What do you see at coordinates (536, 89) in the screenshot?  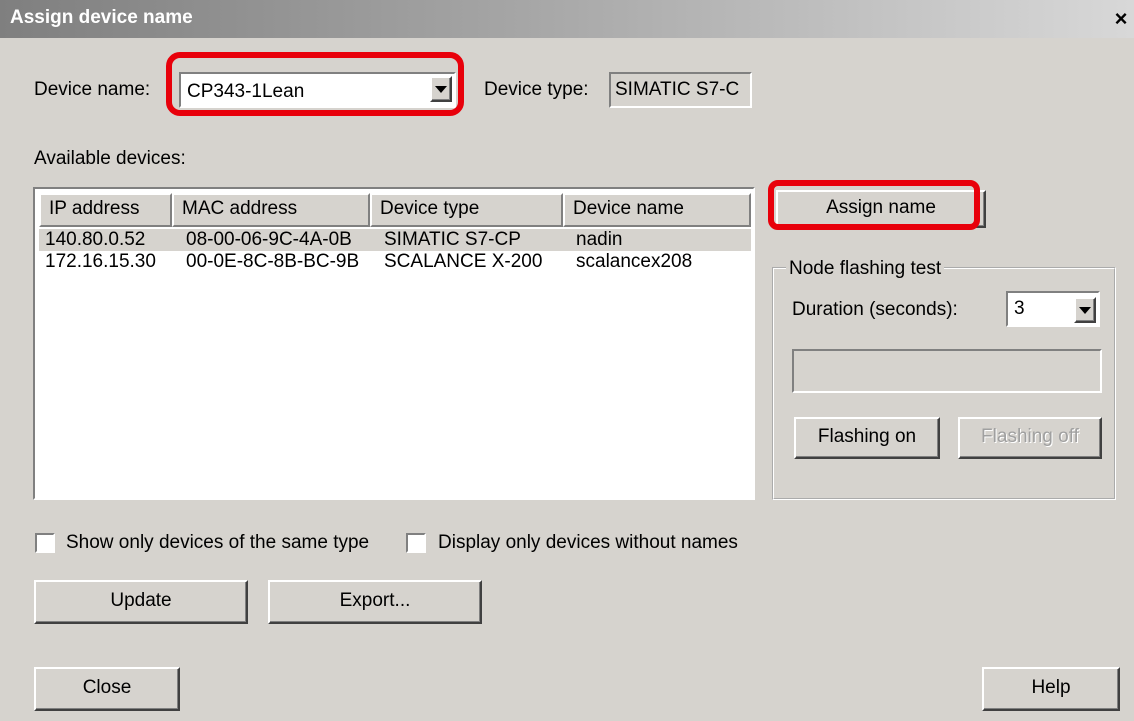 I see `device-type-label: Device type:` at bounding box center [536, 89].